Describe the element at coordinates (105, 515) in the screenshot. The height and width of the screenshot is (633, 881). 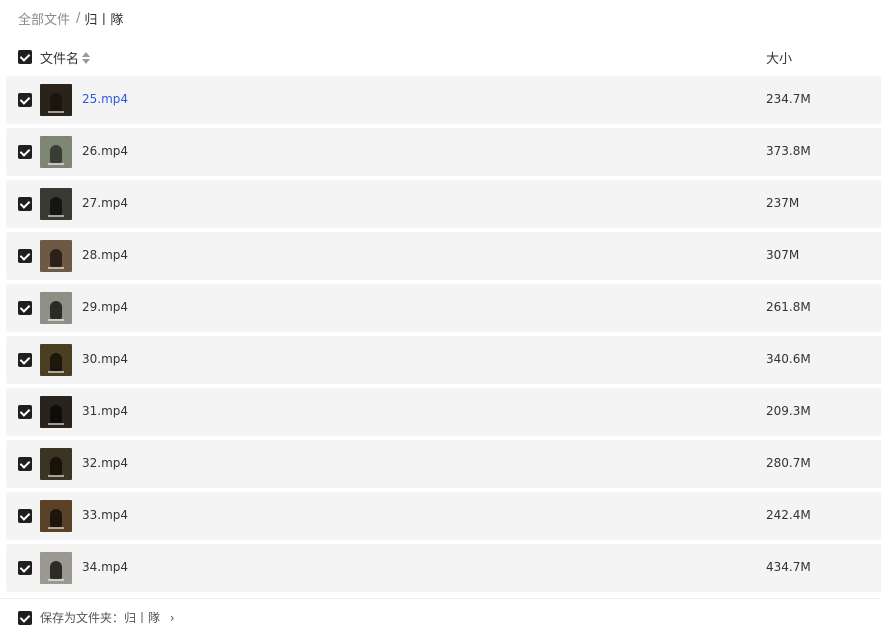
I see `file-name: 33.mp4` at that location.